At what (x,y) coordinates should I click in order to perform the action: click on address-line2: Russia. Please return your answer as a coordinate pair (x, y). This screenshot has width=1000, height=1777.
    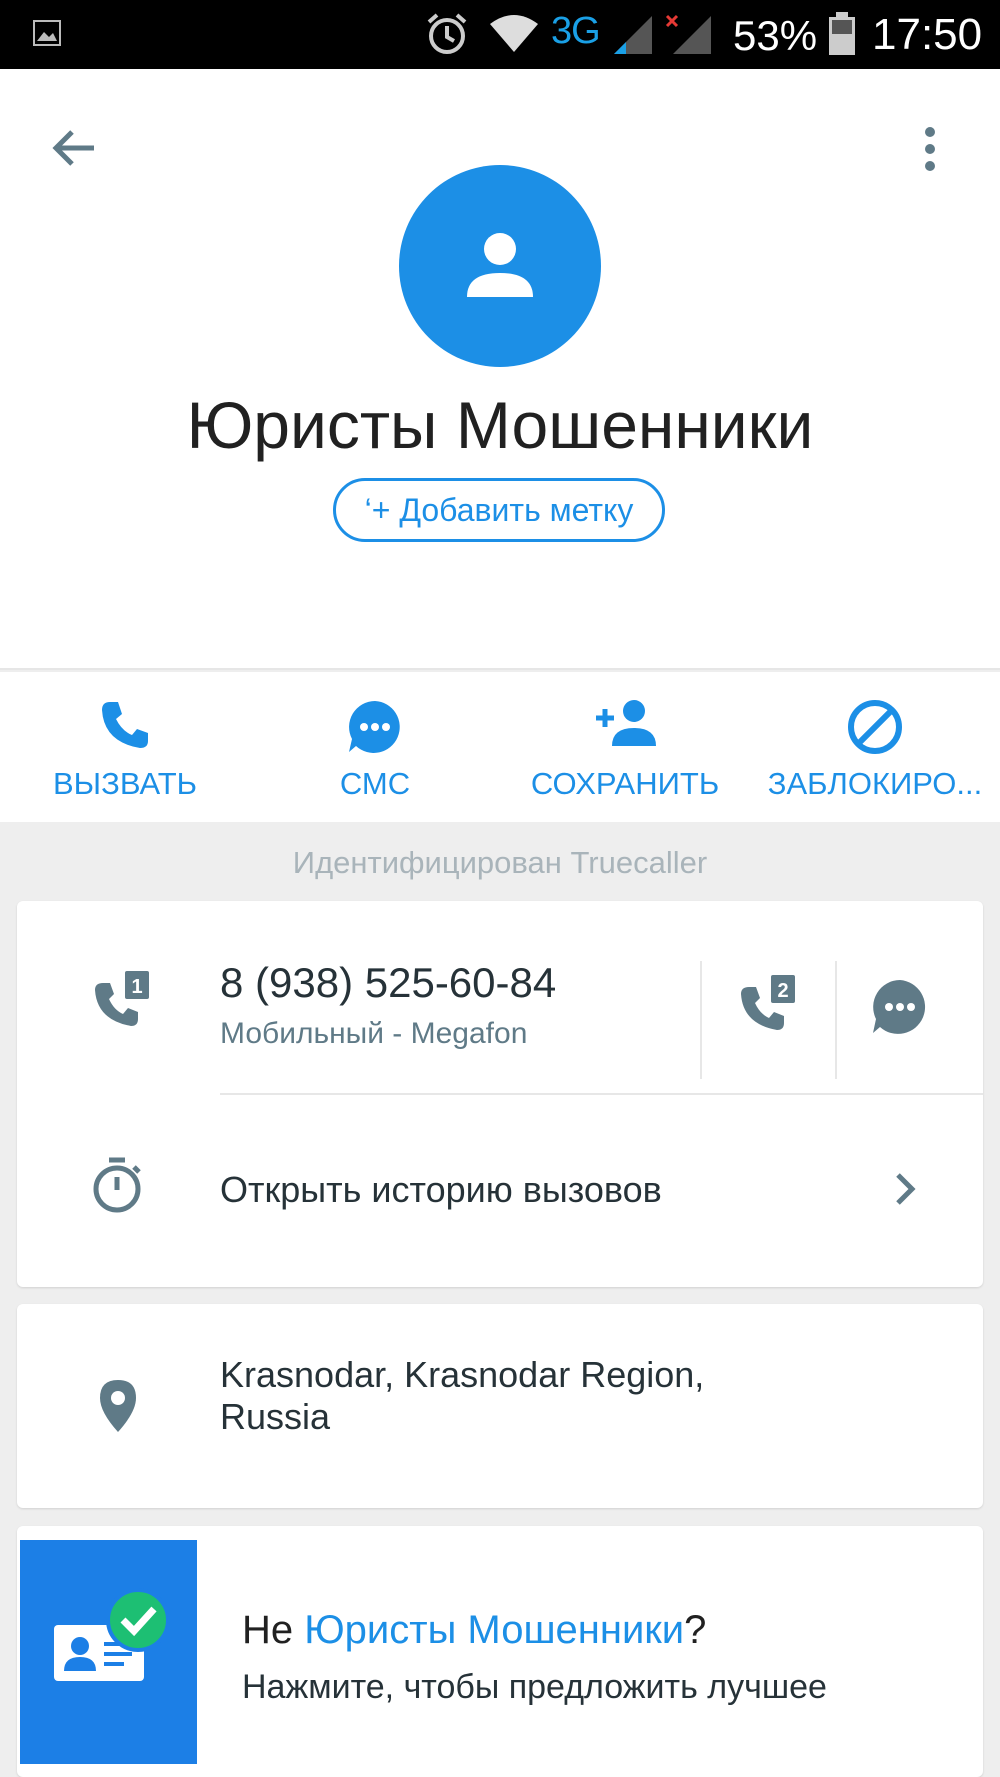
    Looking at the image, I should click on (275, 1416).